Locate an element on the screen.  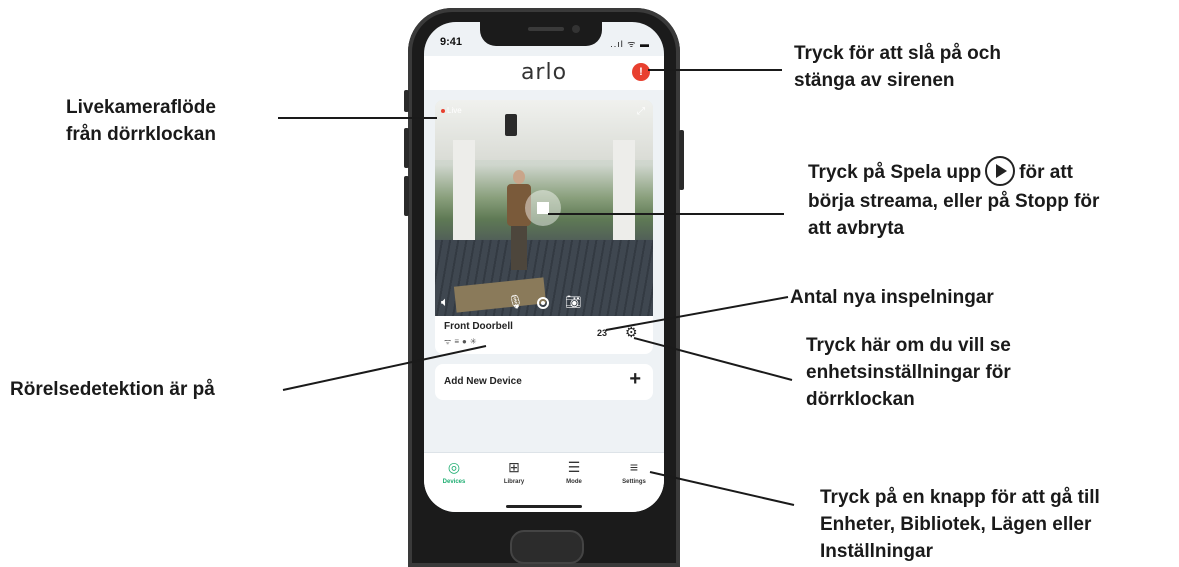
phone-bottom-button is located at coordinates (547, 547).